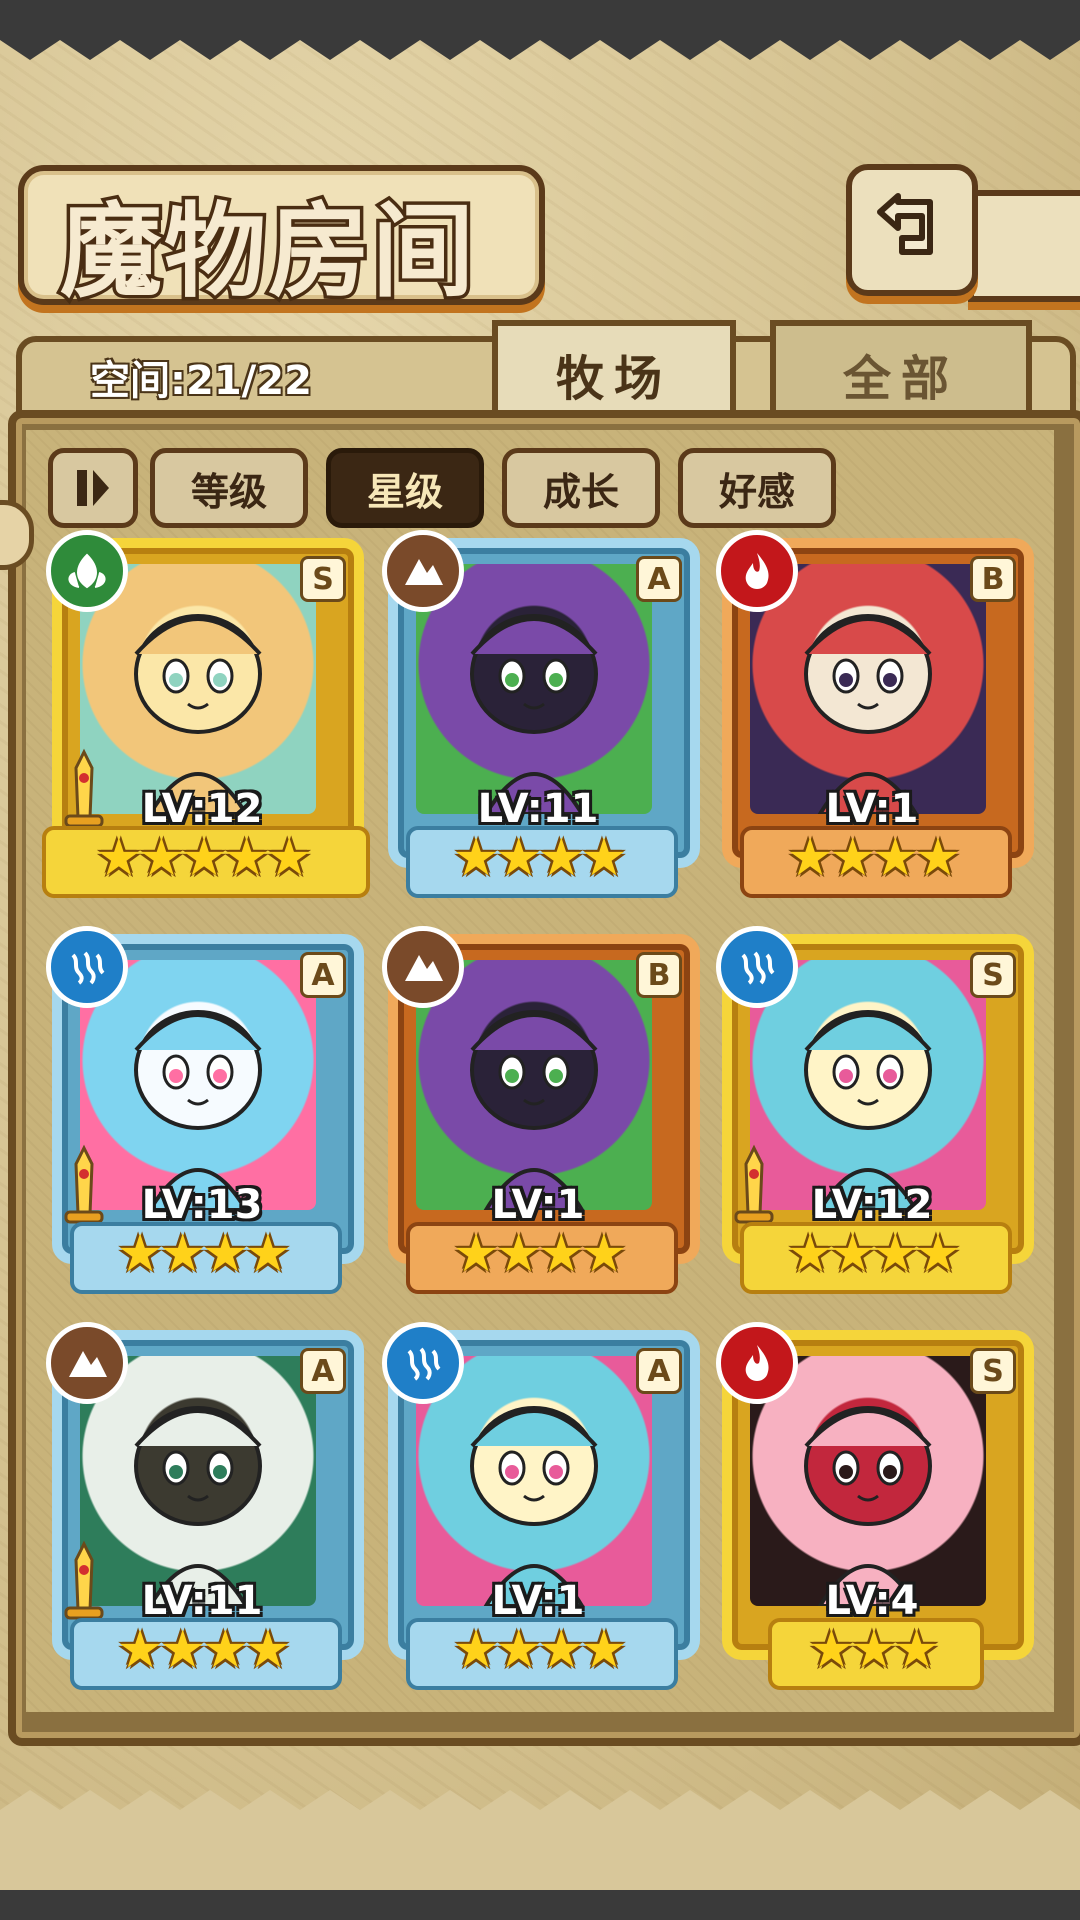 The width and height of the screenshot is (1080, 1920). What do you see at coordinates (872, 1601) in the screenshot?
I see `monster-level: LV:4` at bounding box center [872, 1601].